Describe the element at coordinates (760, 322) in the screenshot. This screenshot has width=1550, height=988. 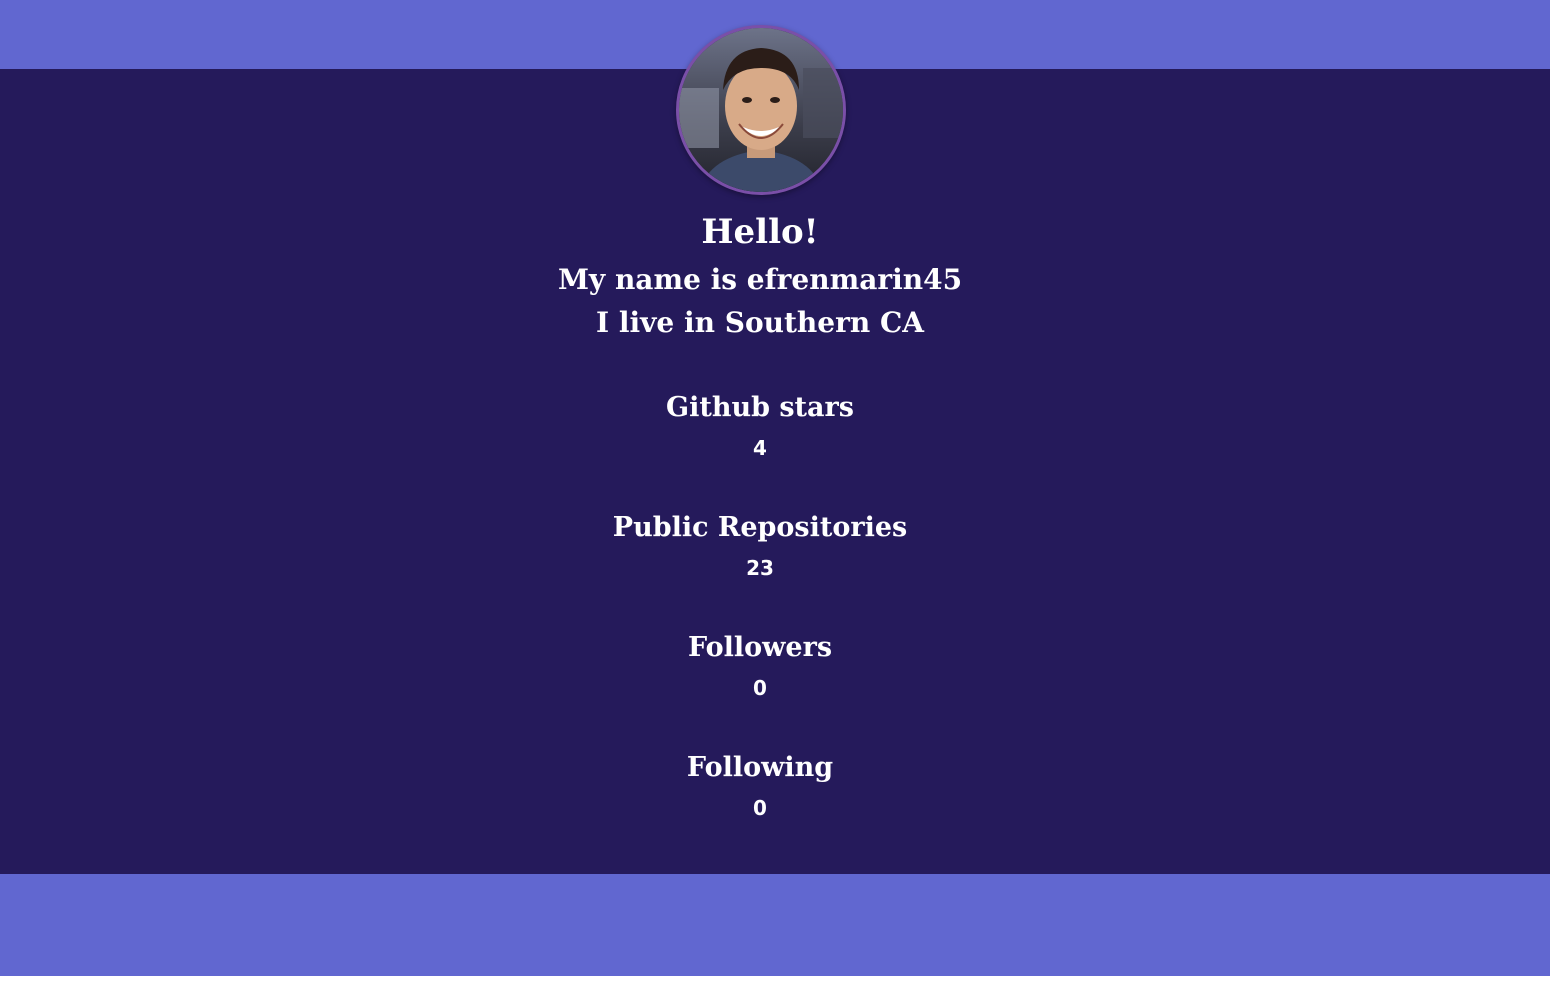
I see `location-line: I live in Southern CA` at that location.